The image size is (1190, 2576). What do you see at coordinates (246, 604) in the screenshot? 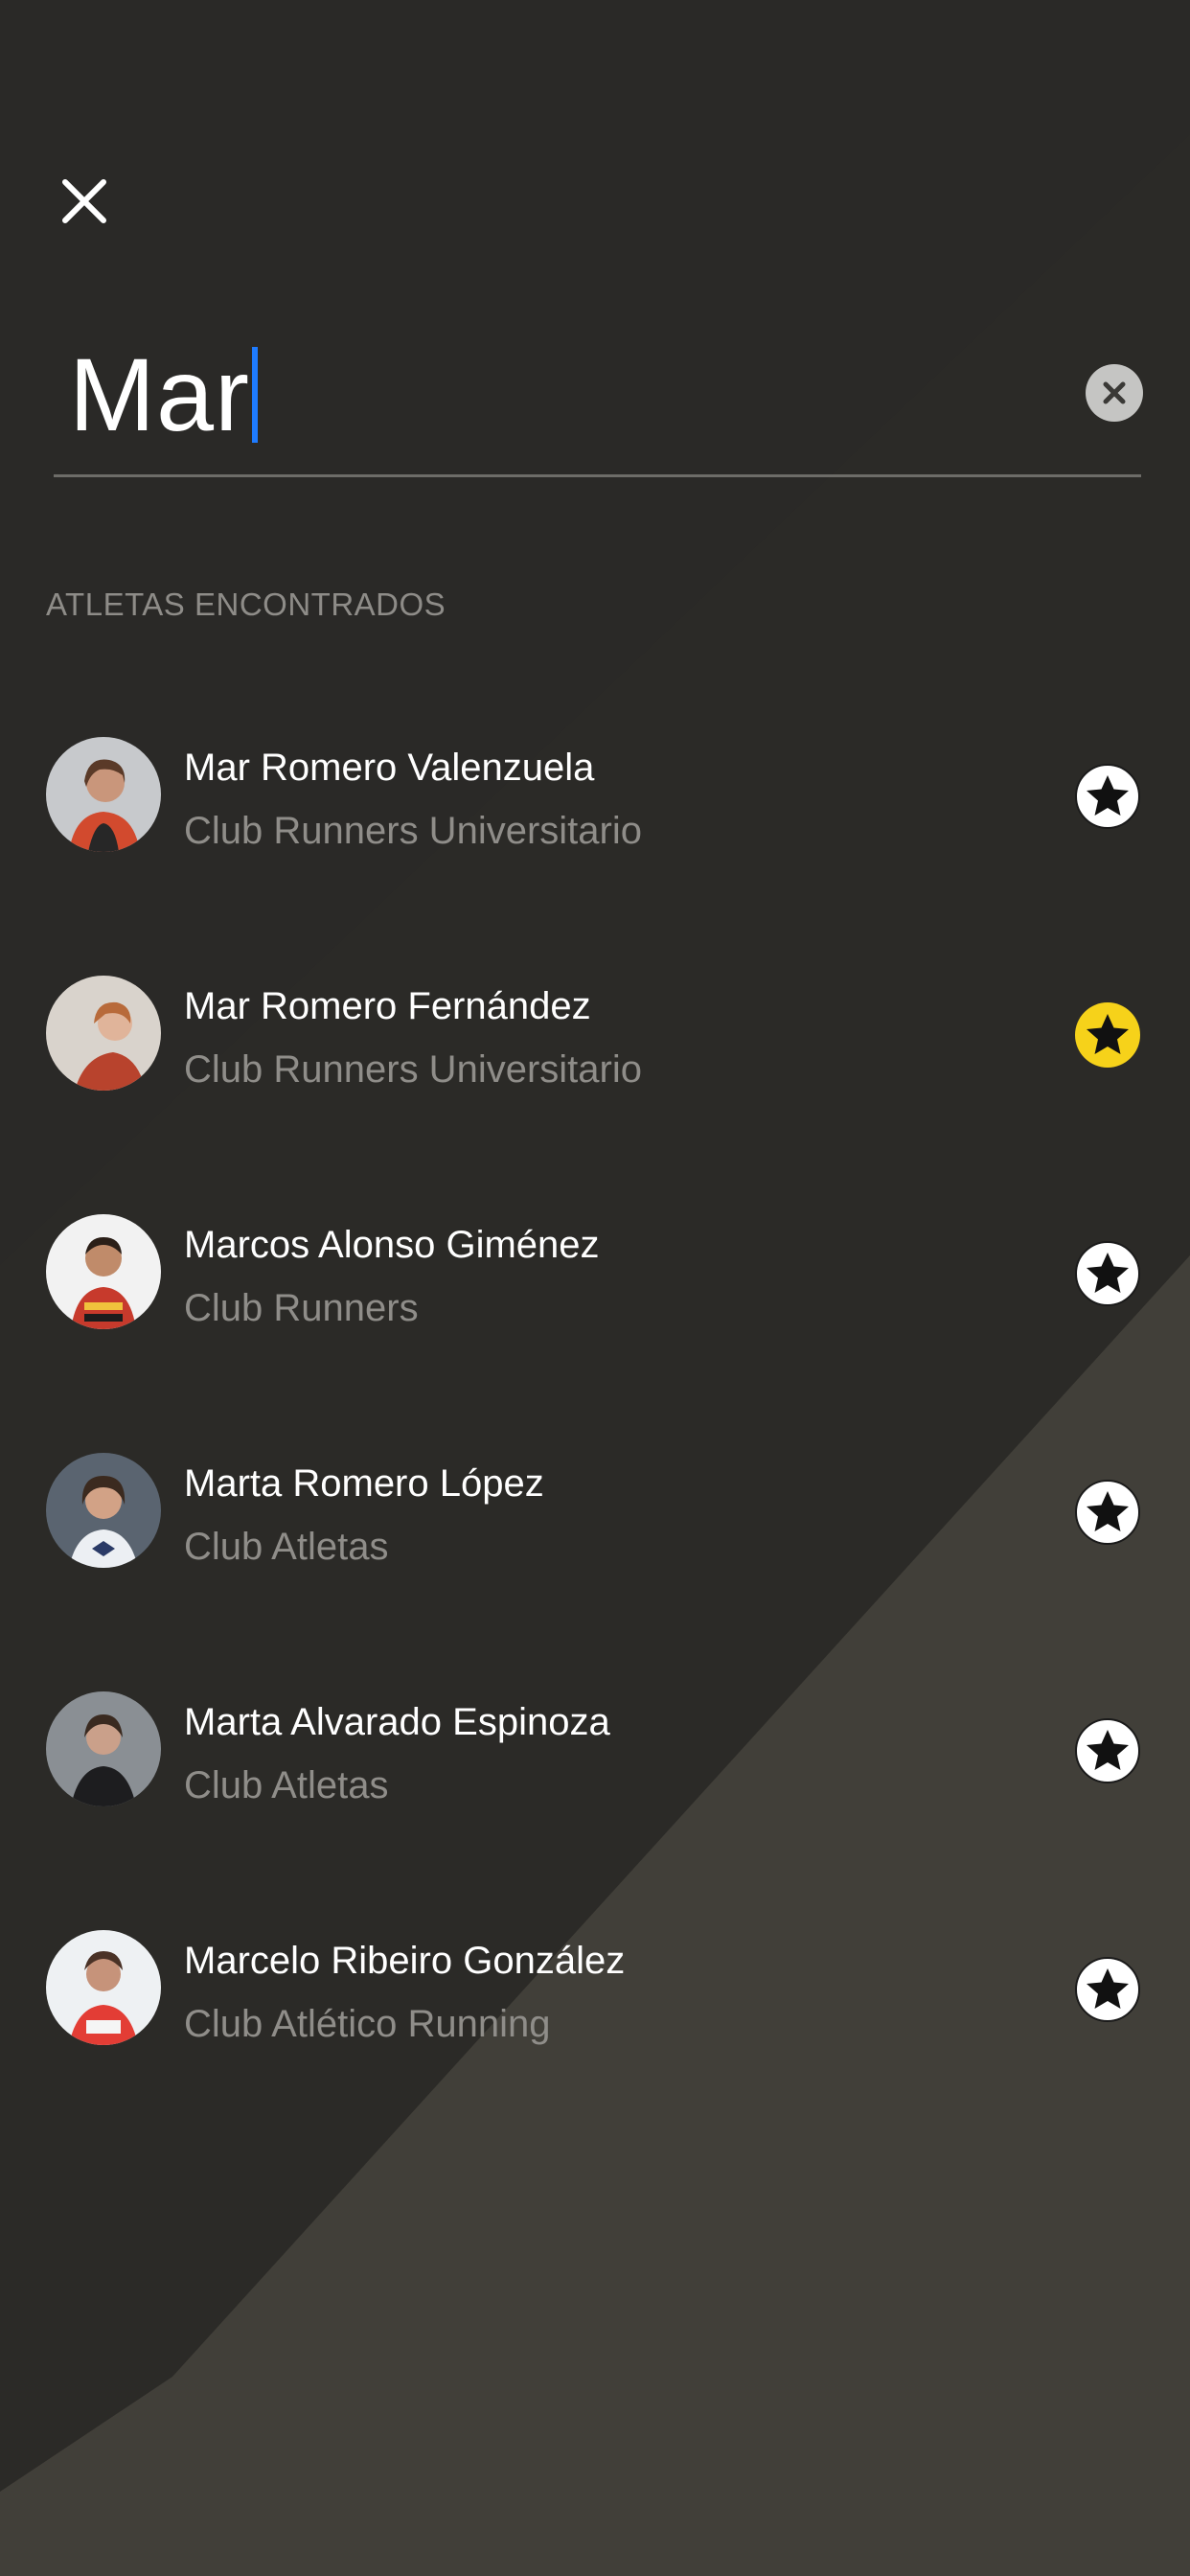
I see `section-title: ATLETAS ENCONTRADOS` at bounding box center [246, 604].